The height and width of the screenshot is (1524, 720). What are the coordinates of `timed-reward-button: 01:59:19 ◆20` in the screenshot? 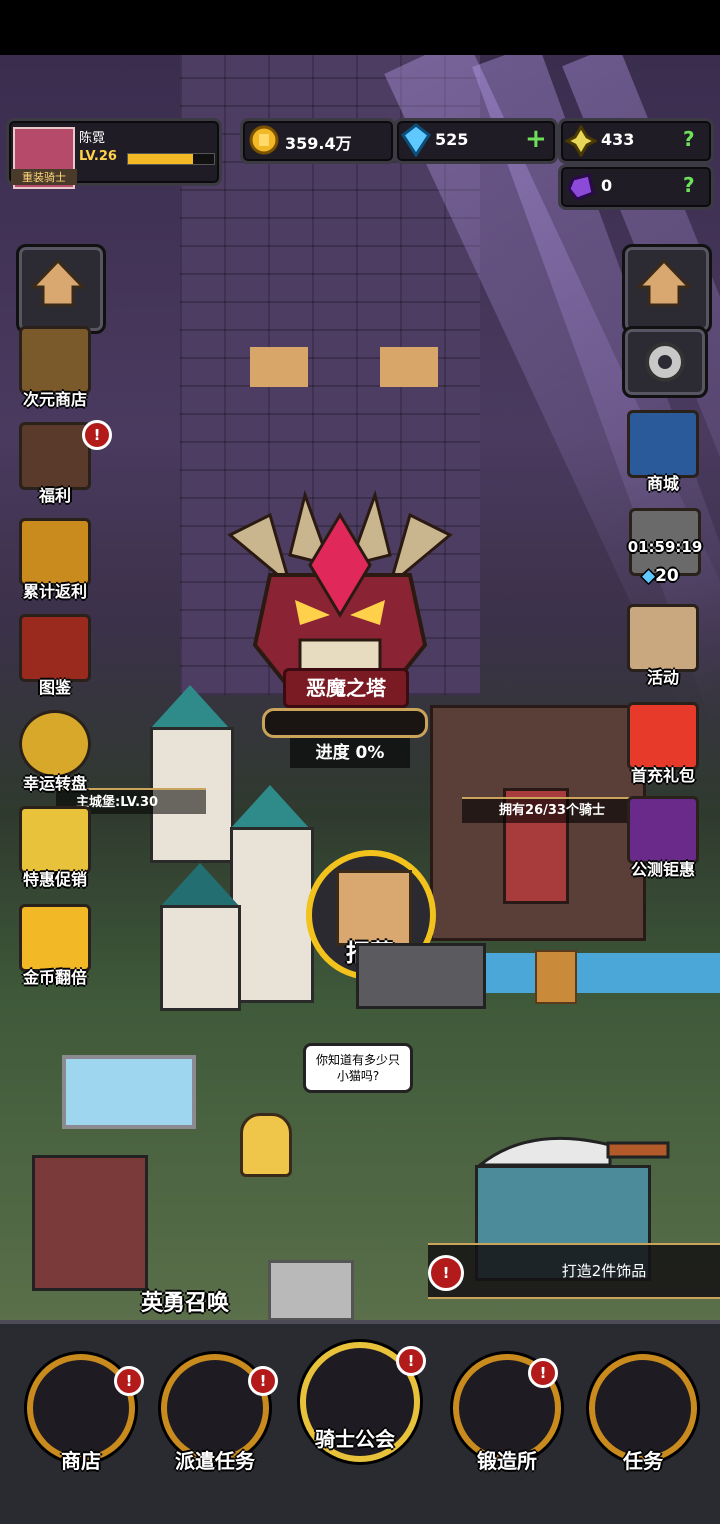 It's located at (665, 550).